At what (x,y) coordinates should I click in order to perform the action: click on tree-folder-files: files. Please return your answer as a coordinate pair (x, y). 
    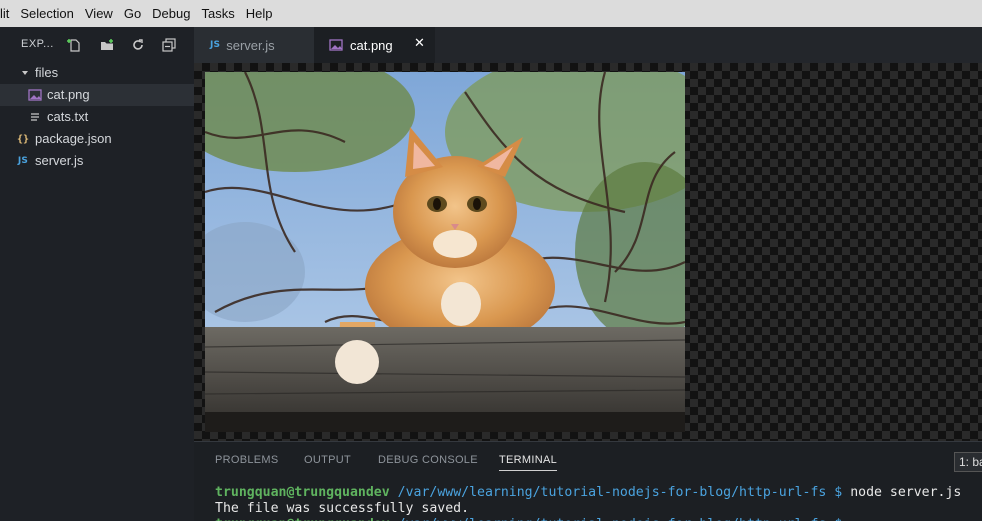
    Looking at the image, I should click on (97, 73).